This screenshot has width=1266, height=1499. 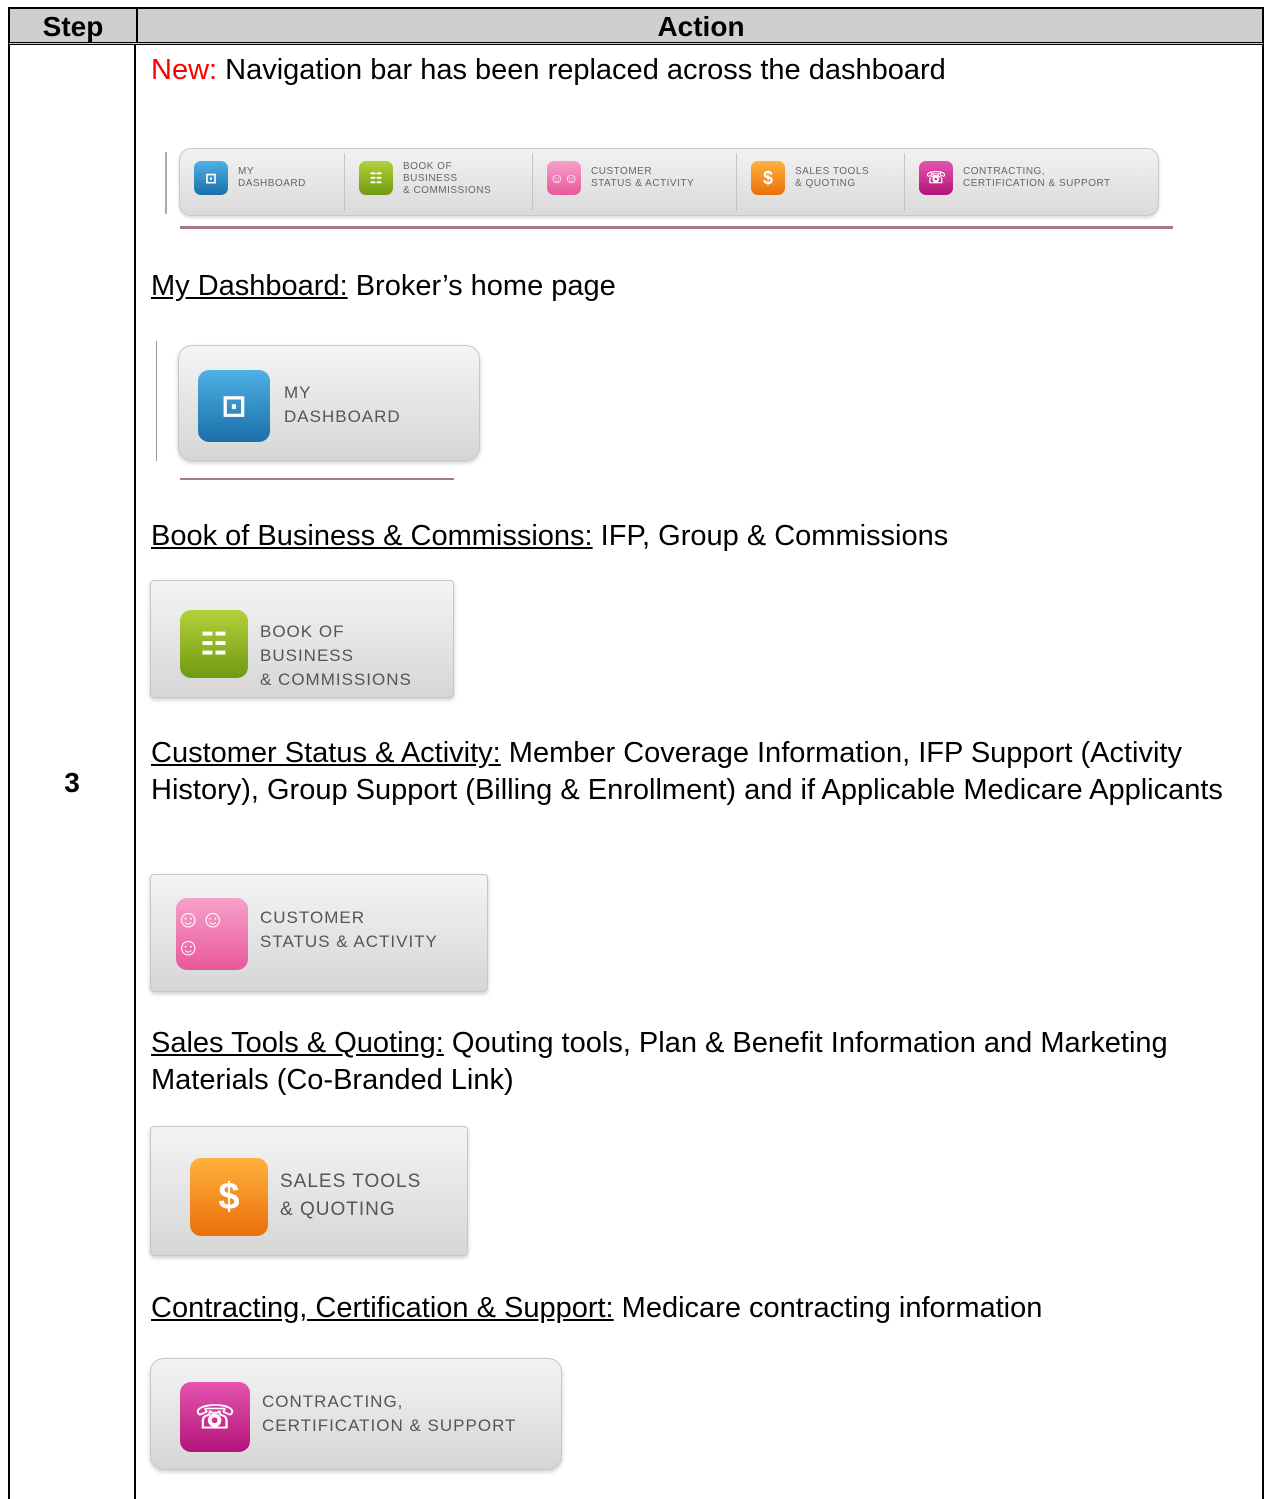 I want to click on people-icon: ☺☺☺, so click(x=212, y=934).